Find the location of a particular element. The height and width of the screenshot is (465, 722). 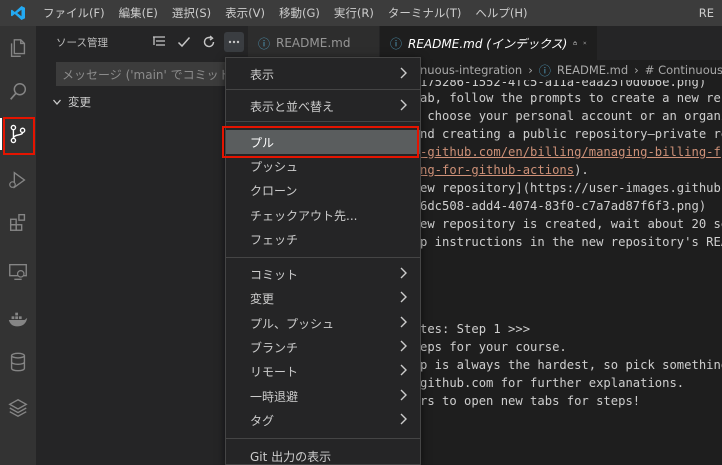

extensions-icon is located at coordinates (18, 222).